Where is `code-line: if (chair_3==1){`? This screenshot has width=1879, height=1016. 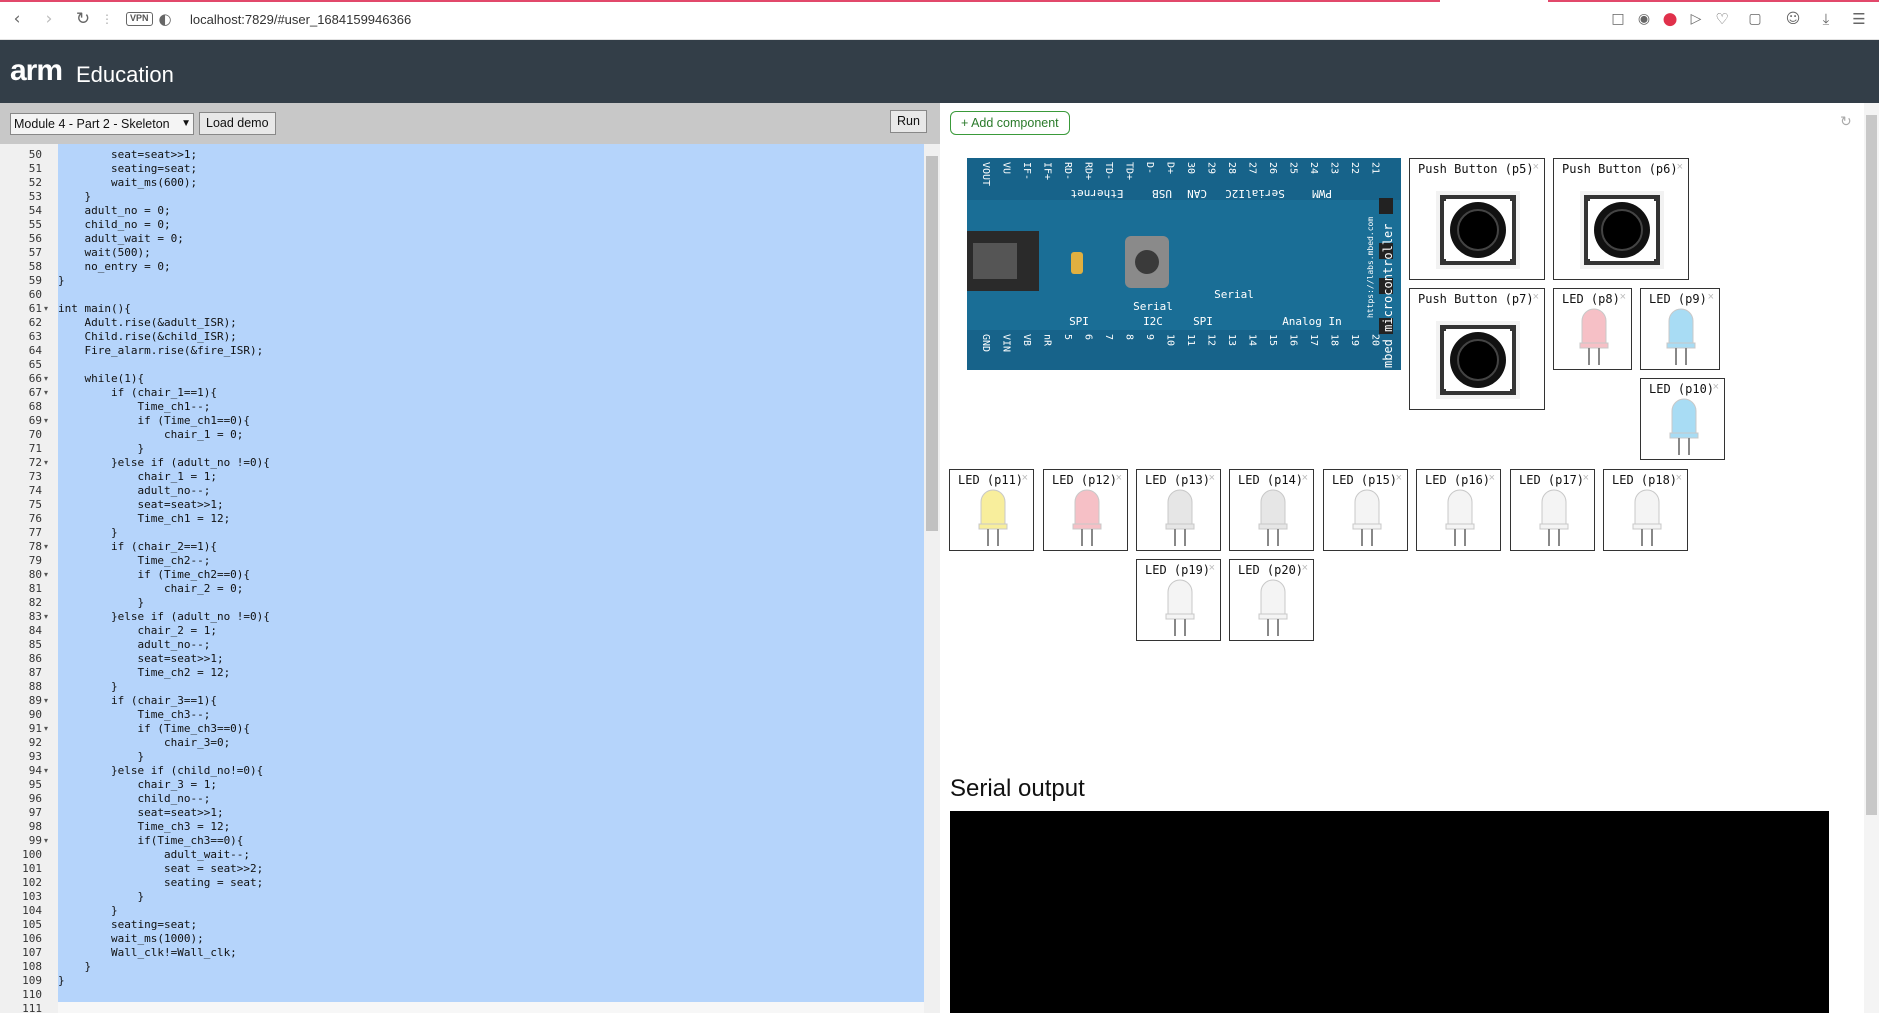 code-line: if (chair_3==1){ is located at coordinates (137, 701).